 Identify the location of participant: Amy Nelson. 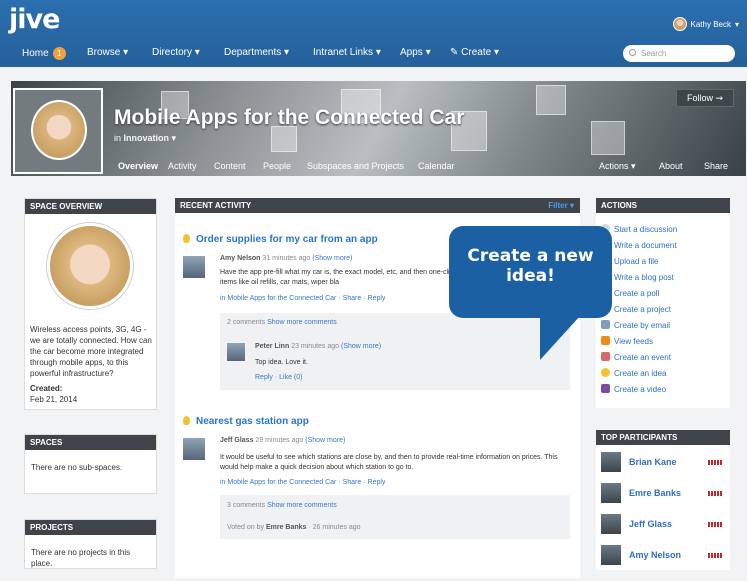
(641, 555).